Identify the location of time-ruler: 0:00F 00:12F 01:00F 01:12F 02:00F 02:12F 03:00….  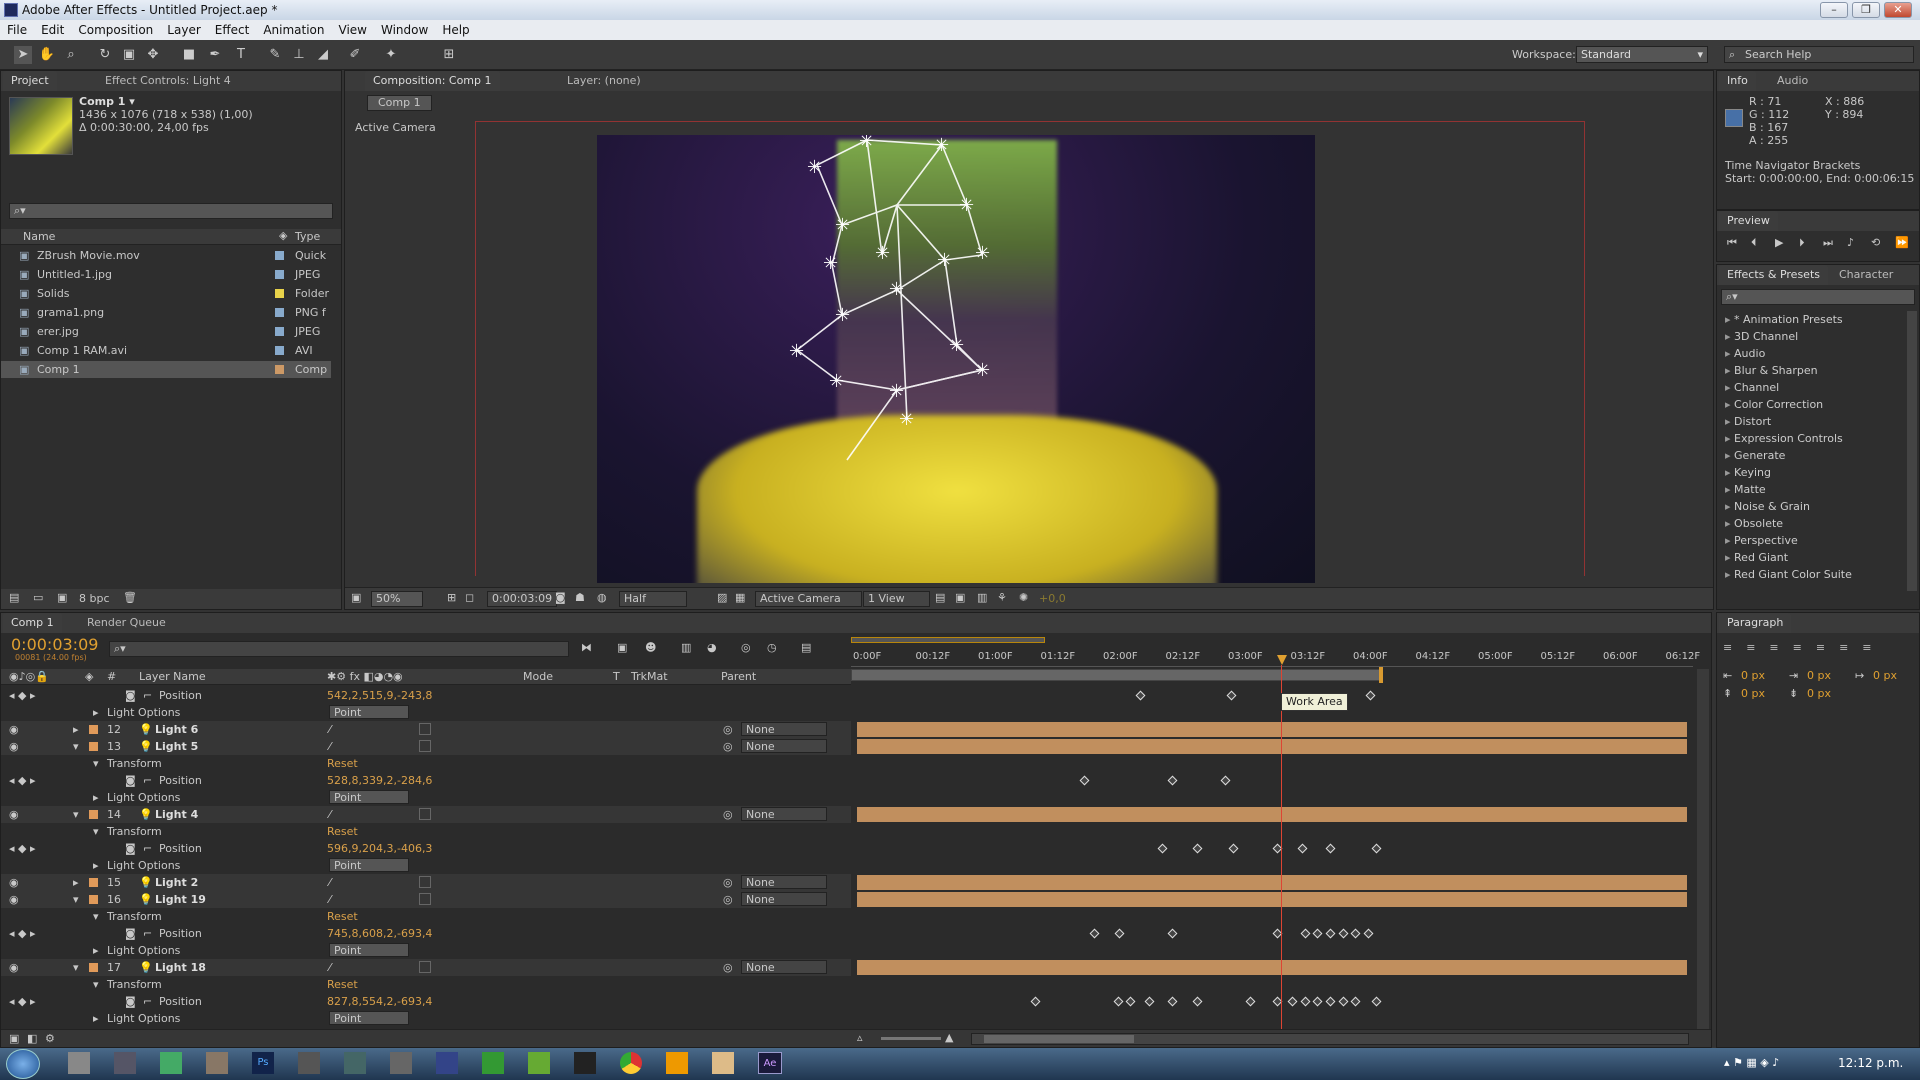
(1275, 652).